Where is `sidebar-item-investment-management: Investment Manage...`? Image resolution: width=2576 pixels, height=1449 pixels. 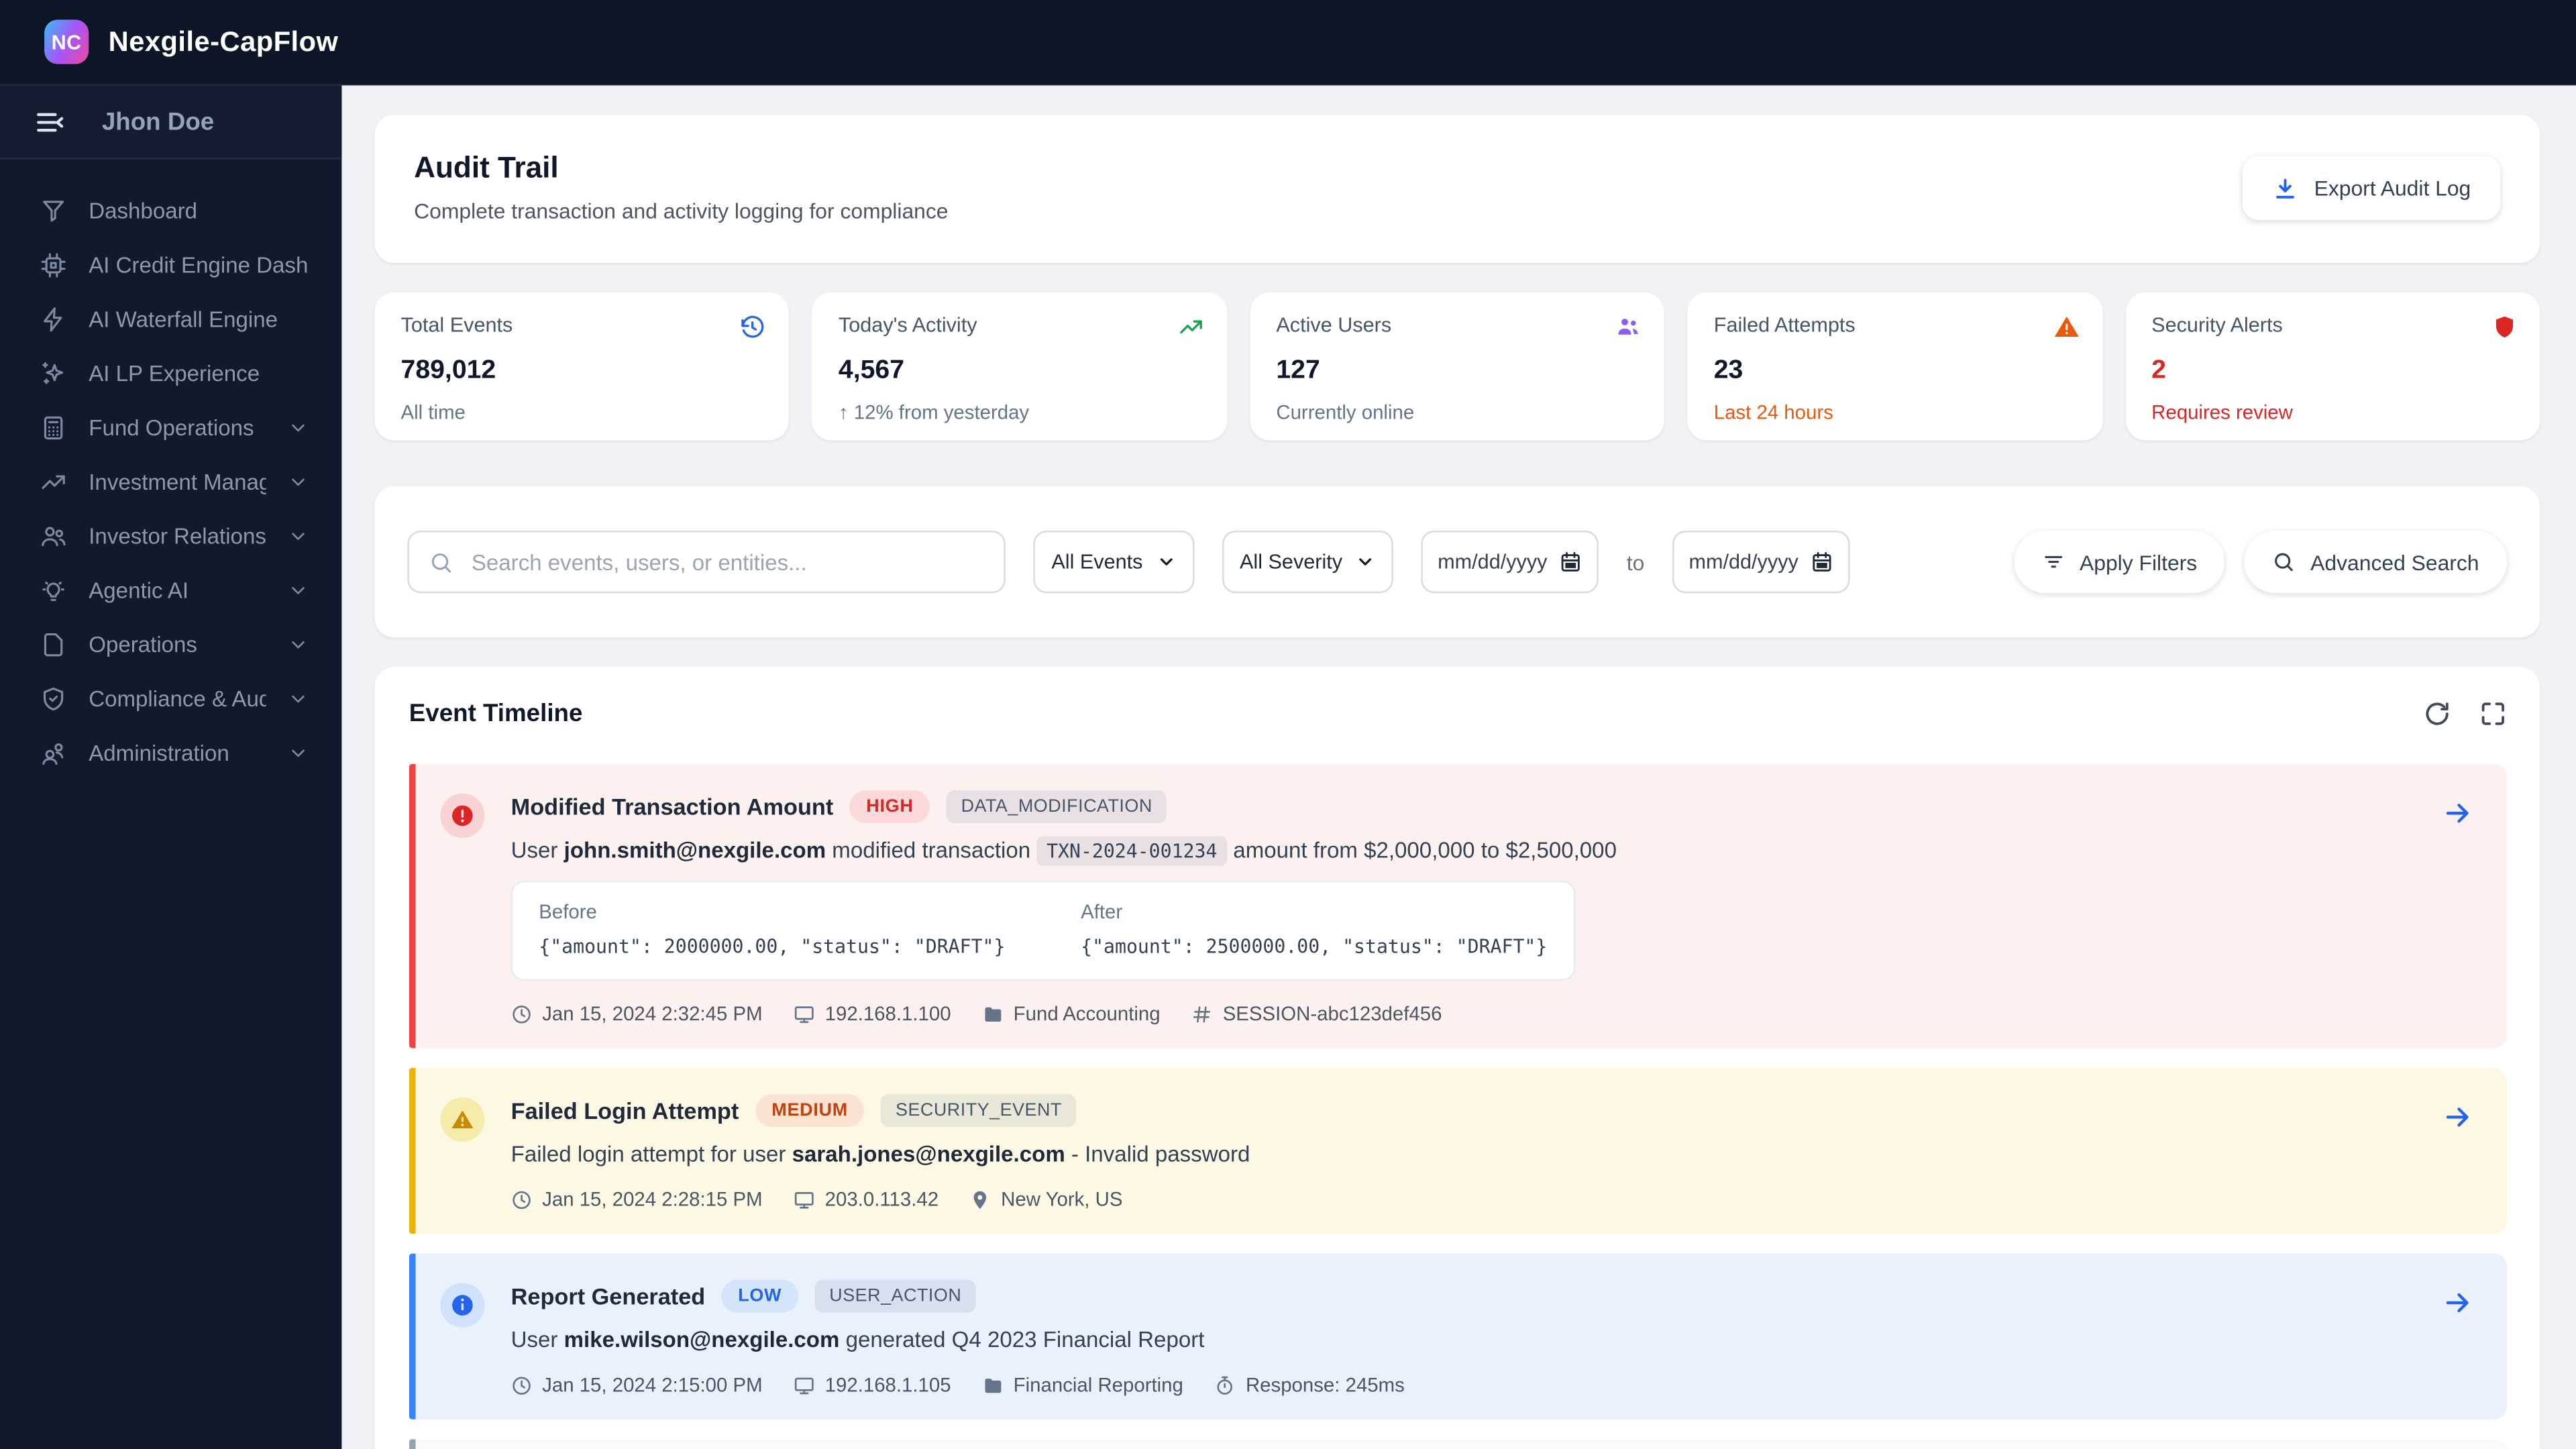 sidebar-item-investment-management: Investment Manage... is located at coordinates (170, 482).